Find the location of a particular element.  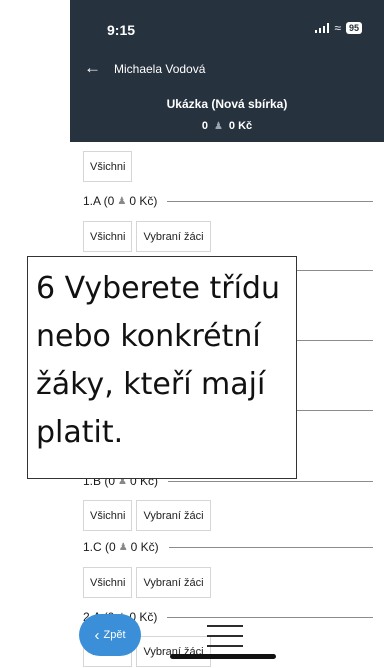

wifi-icon: ≈ is located at coordinates (337, 28).